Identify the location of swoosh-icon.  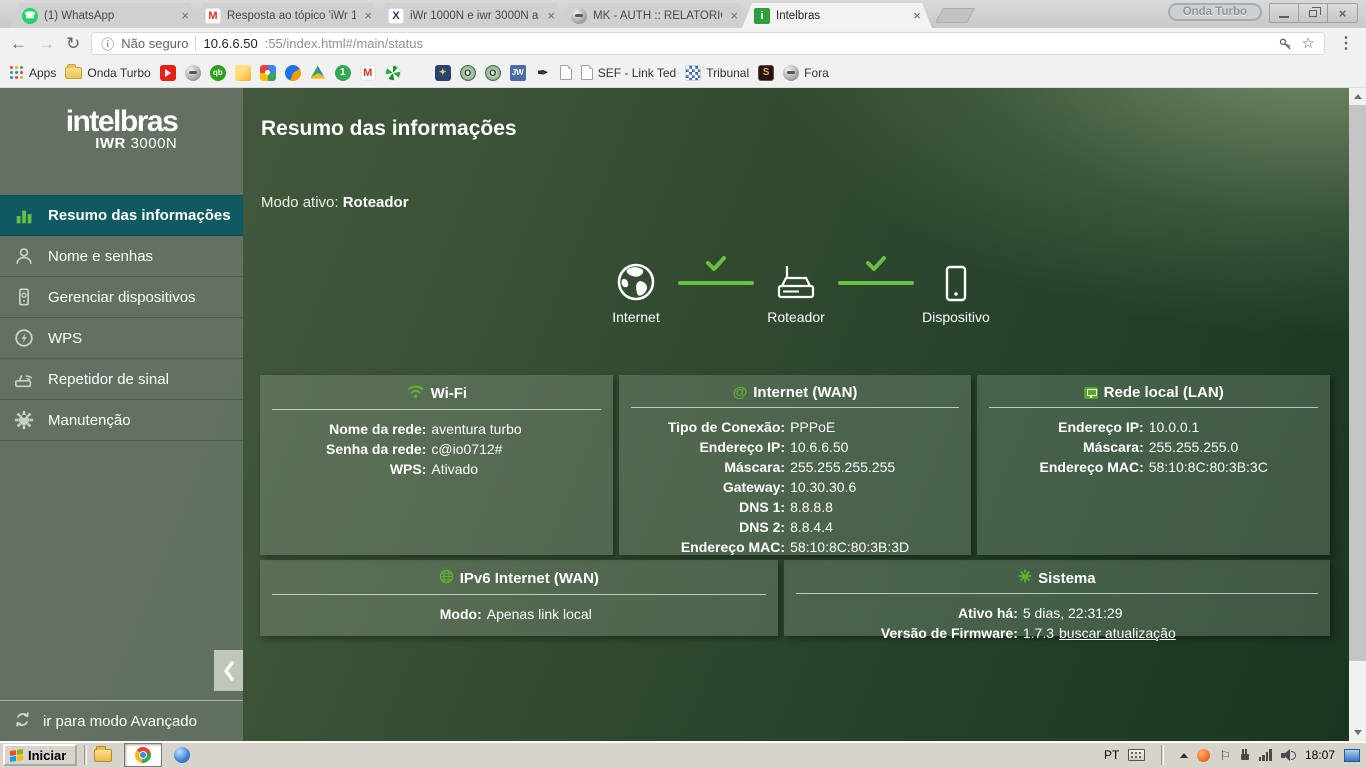
(292, 72).